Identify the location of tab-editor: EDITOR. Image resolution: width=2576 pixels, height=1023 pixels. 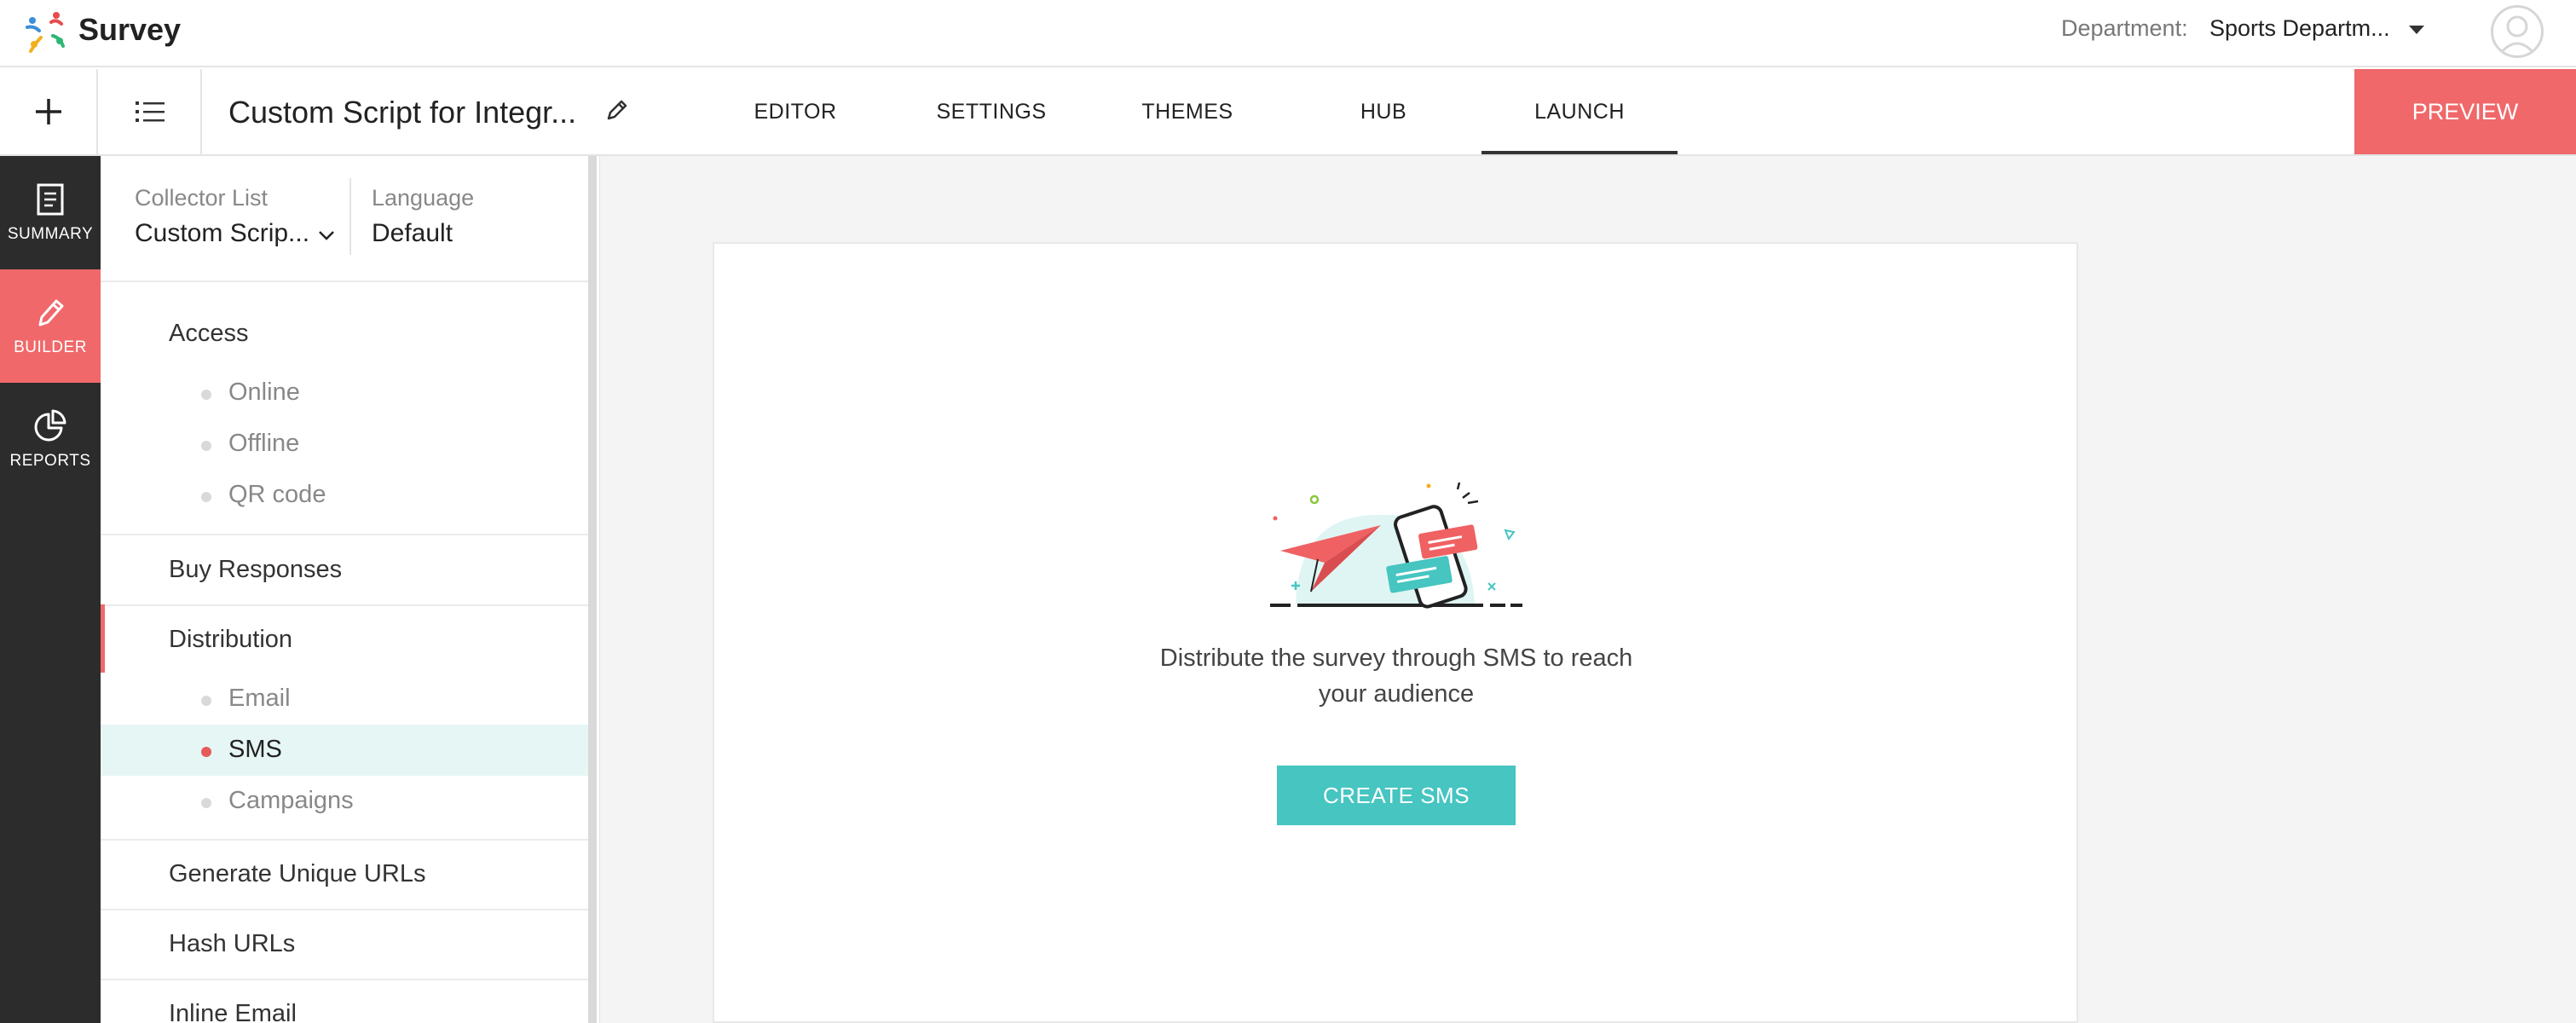
(795, 112).